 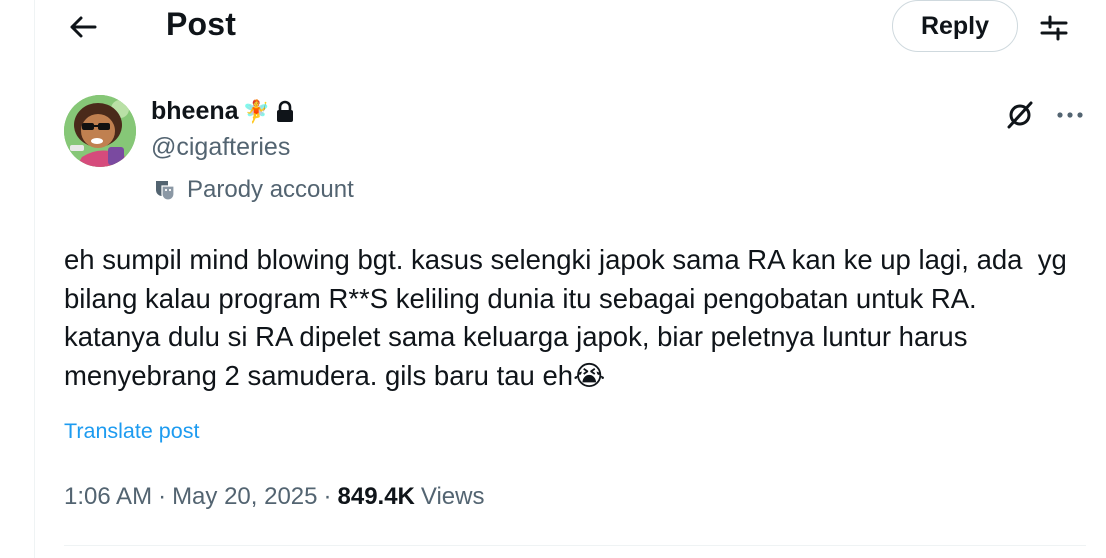 I want to click on post-time: 1:06 AM, so click(x=108, y=497).